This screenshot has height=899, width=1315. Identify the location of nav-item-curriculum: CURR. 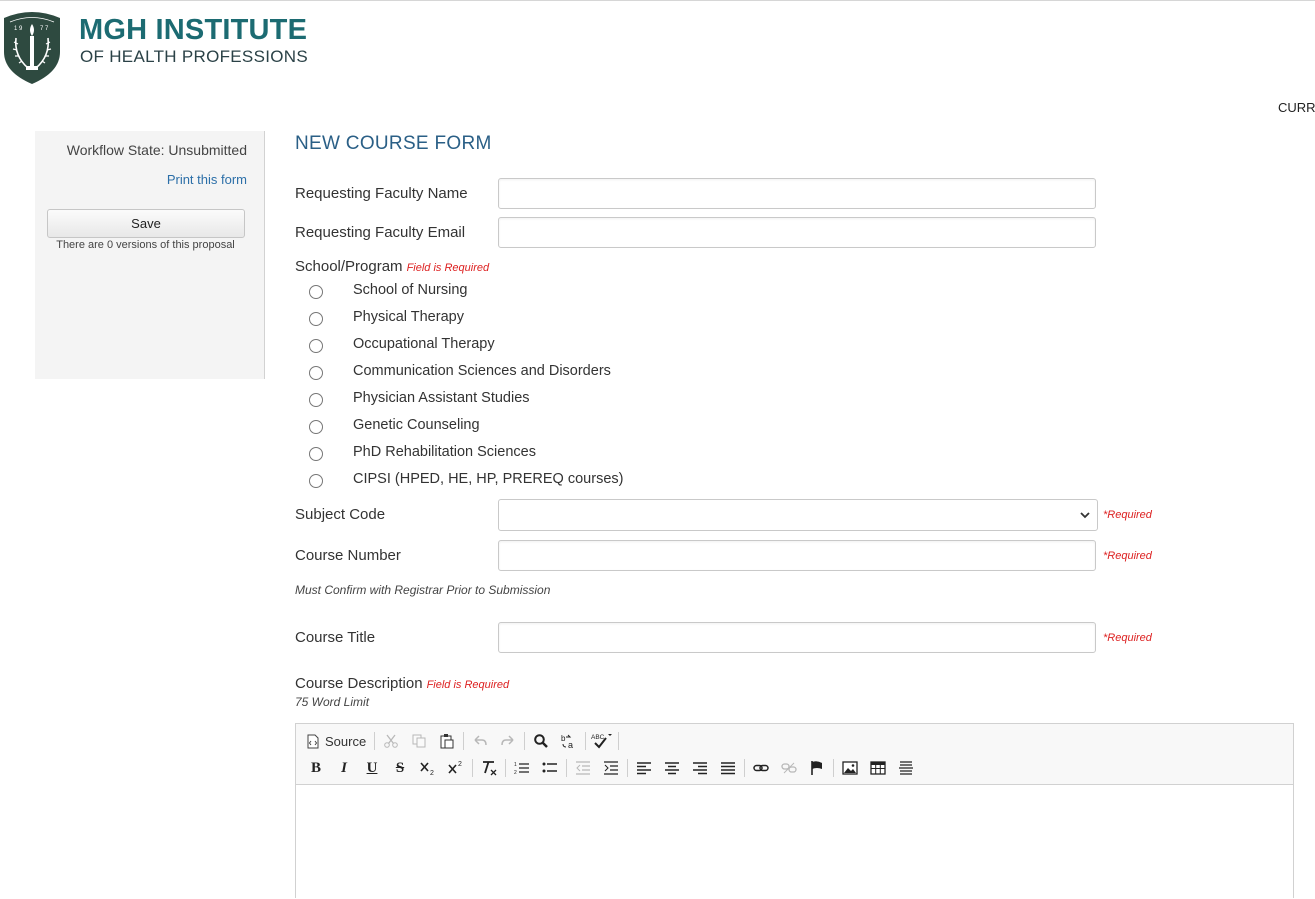
(1296, 107).